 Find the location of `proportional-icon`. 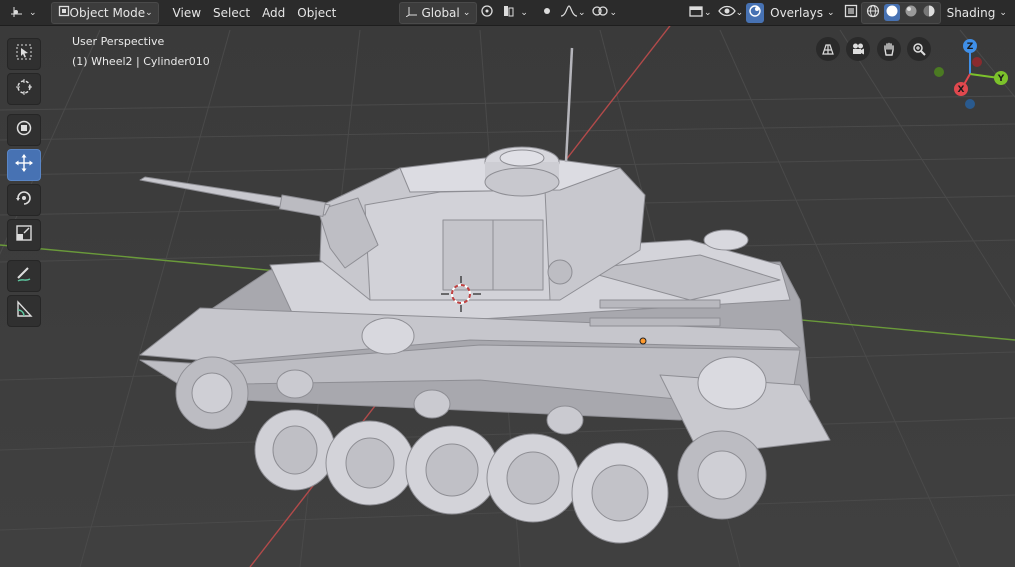

proportional-icon is located at coordinates (547, 12).